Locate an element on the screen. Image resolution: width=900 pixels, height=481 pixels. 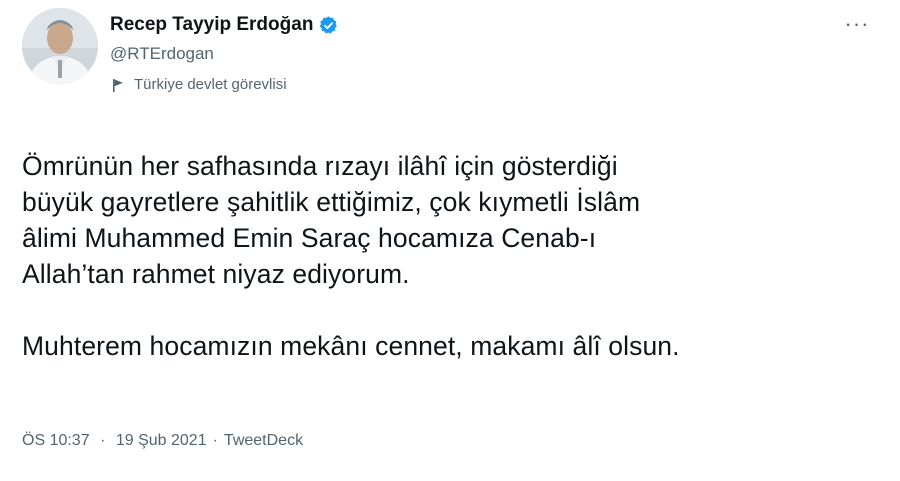
government-label: Türkiye devlet görevlisi is located at coordinates (224, 84).